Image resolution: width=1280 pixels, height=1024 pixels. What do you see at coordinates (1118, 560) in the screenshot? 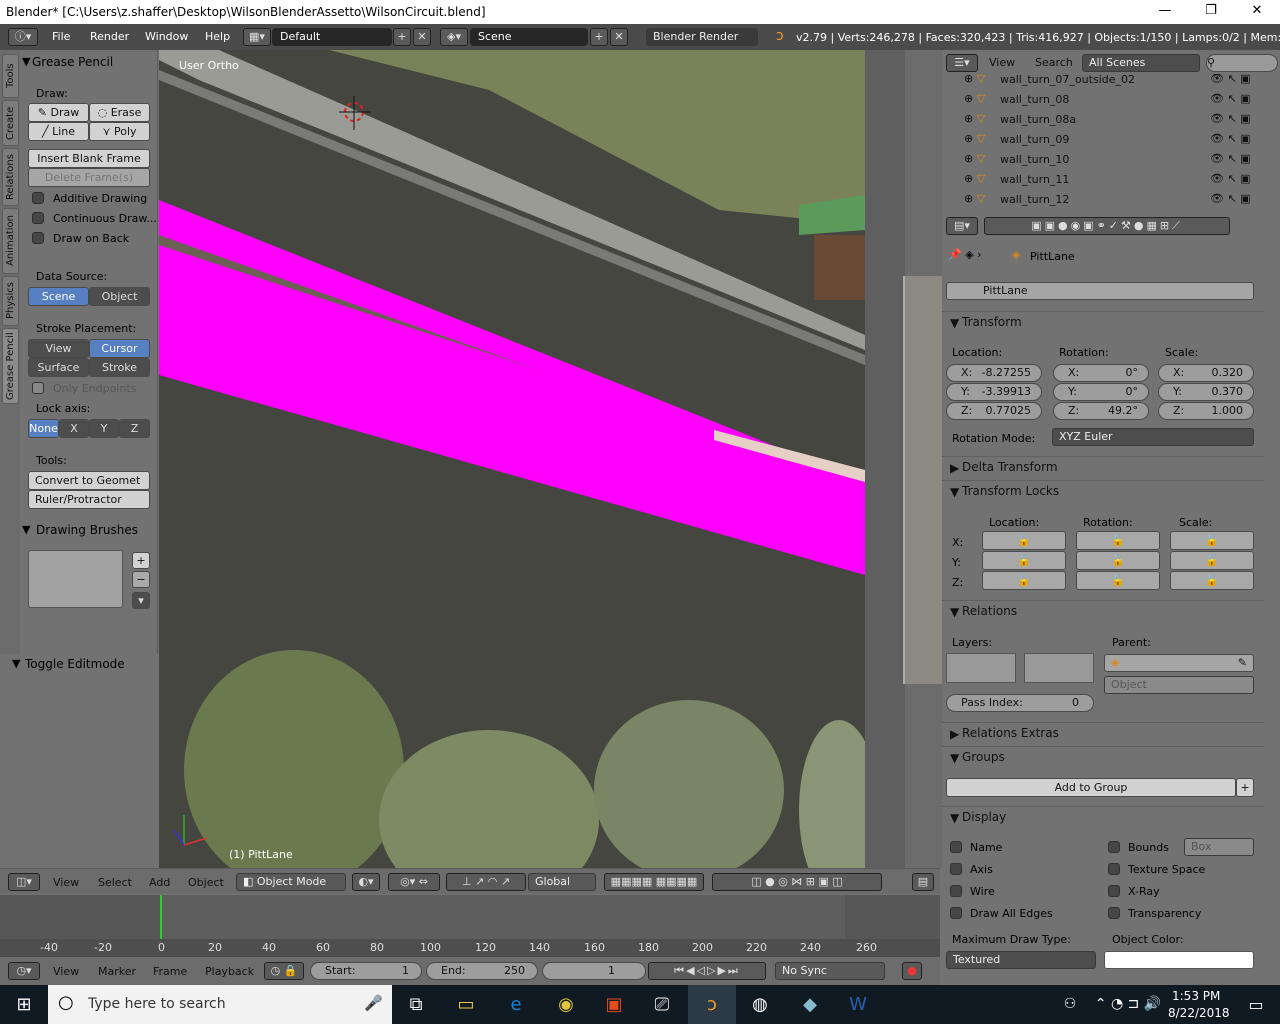
I see `lock-rot-y-icon: 🔓` at bounding box center [1118, 560].